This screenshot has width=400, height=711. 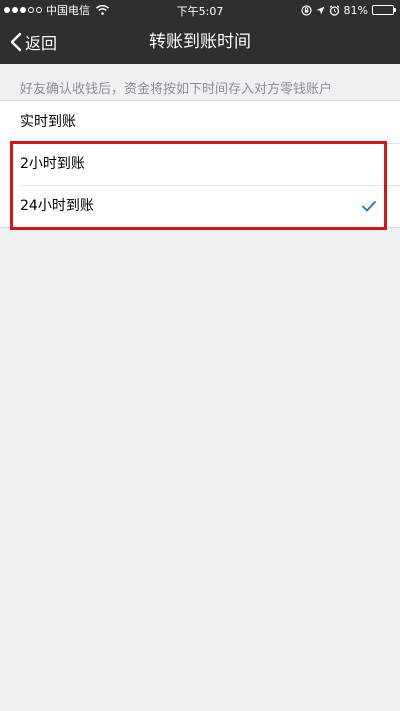 What do you see at coordinates (48, 122) in the screenshot?
I see `option-label: 实时到账` at bounding box center [48, 122].